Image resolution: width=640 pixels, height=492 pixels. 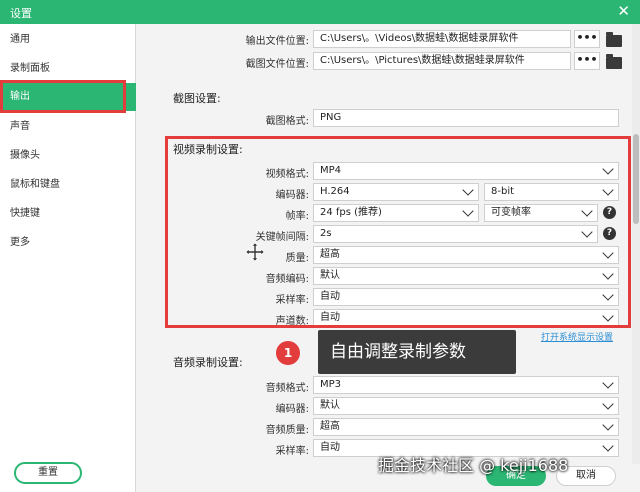 What do you see at coordinates (68, 214) in the screenshot?
I see `sidebar-item-shortcuts: 快捷键` at bounding box center [68, 214].